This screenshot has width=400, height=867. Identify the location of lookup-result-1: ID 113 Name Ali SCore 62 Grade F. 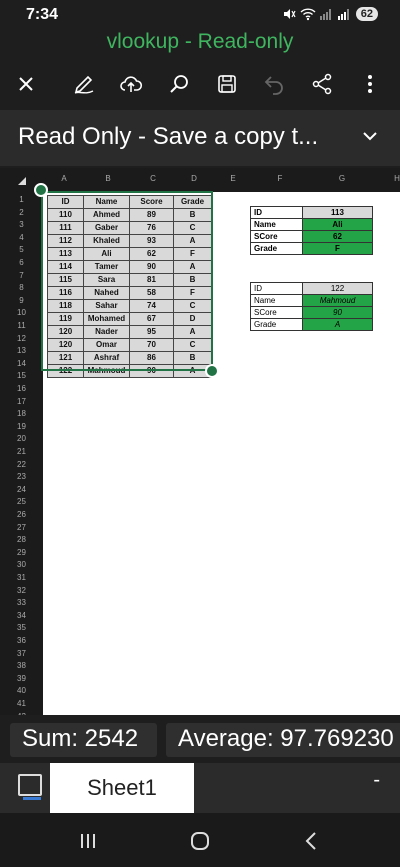
(311, 230).